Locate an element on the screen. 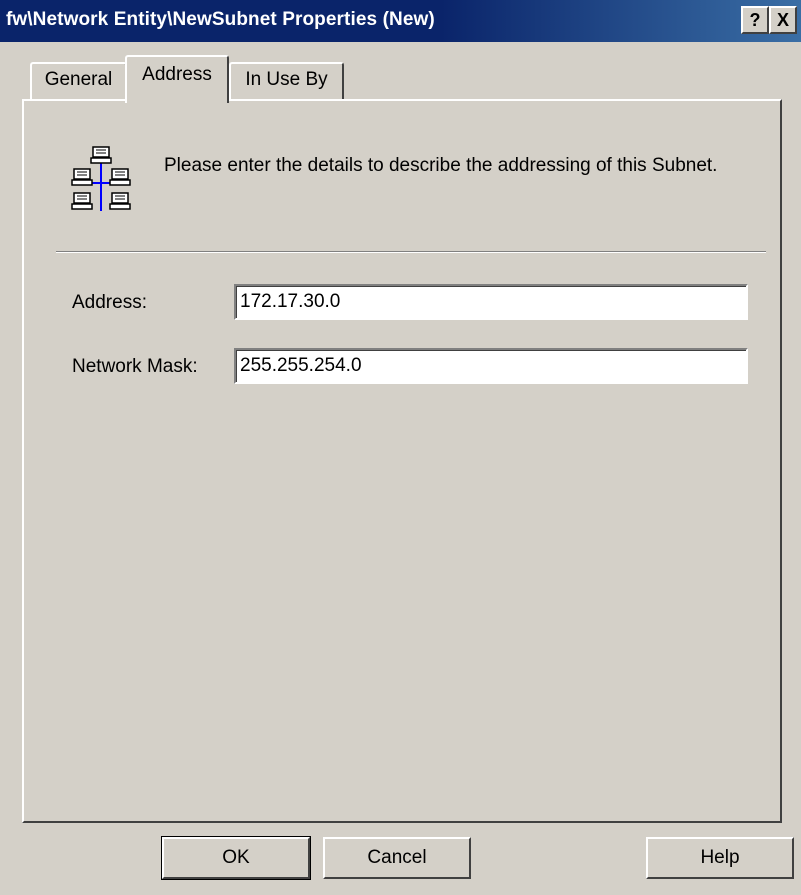 This screenshot has width=801, height=895. close-caption-button: X is located at coordinates (783, 20).